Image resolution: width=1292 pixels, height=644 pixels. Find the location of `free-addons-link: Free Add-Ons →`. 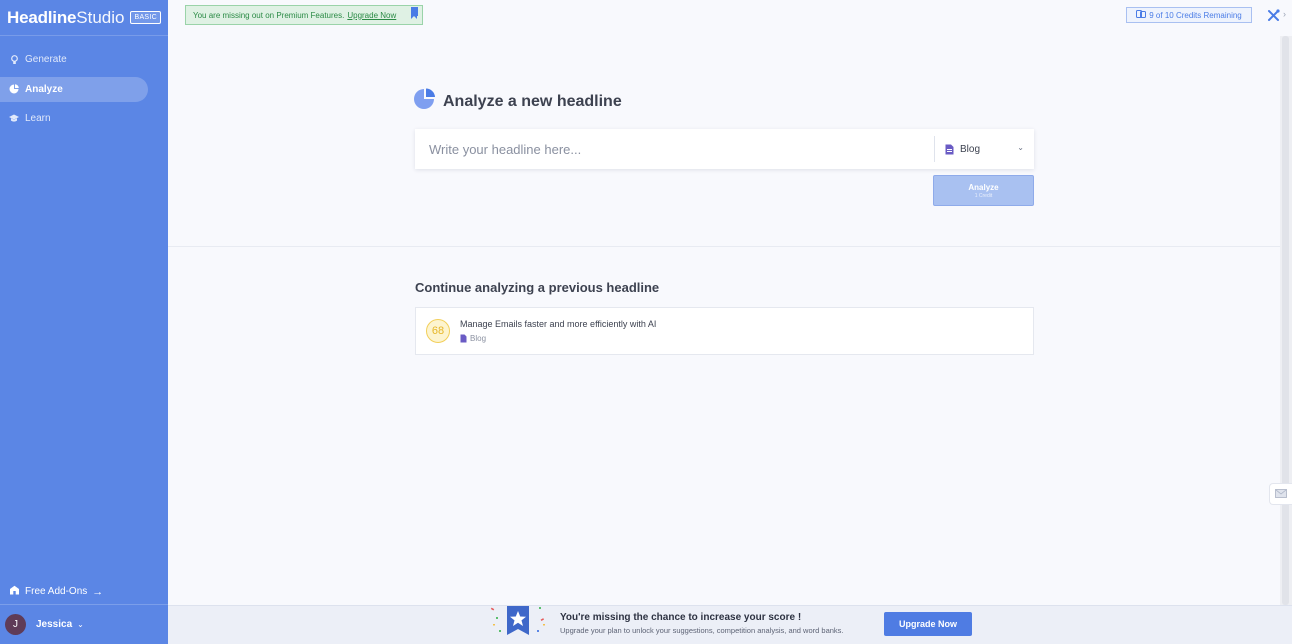

free-addons-link: Free Add-Ons → is located at coordinates (56, 591).